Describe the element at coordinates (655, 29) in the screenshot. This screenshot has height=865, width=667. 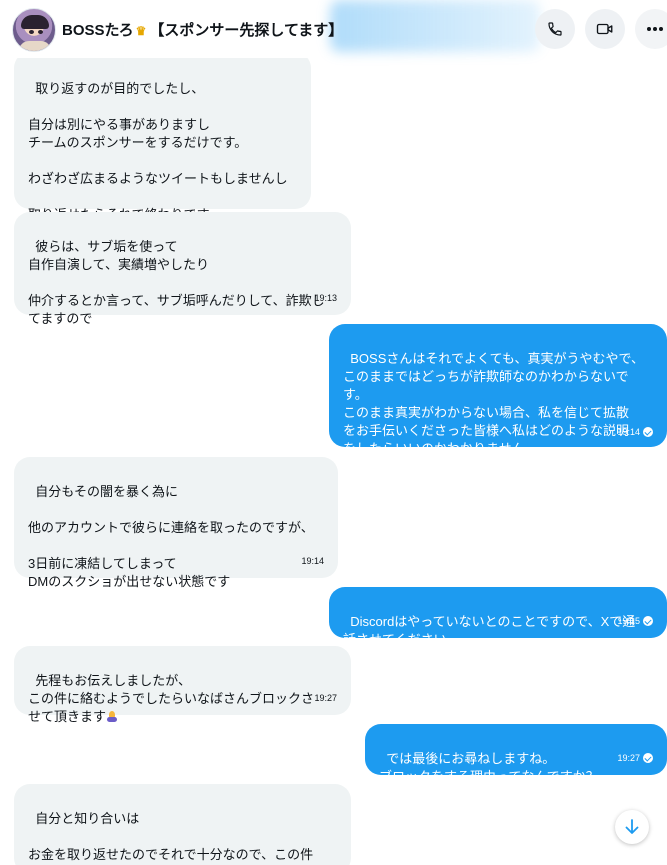
I see `more-icon` at that location.